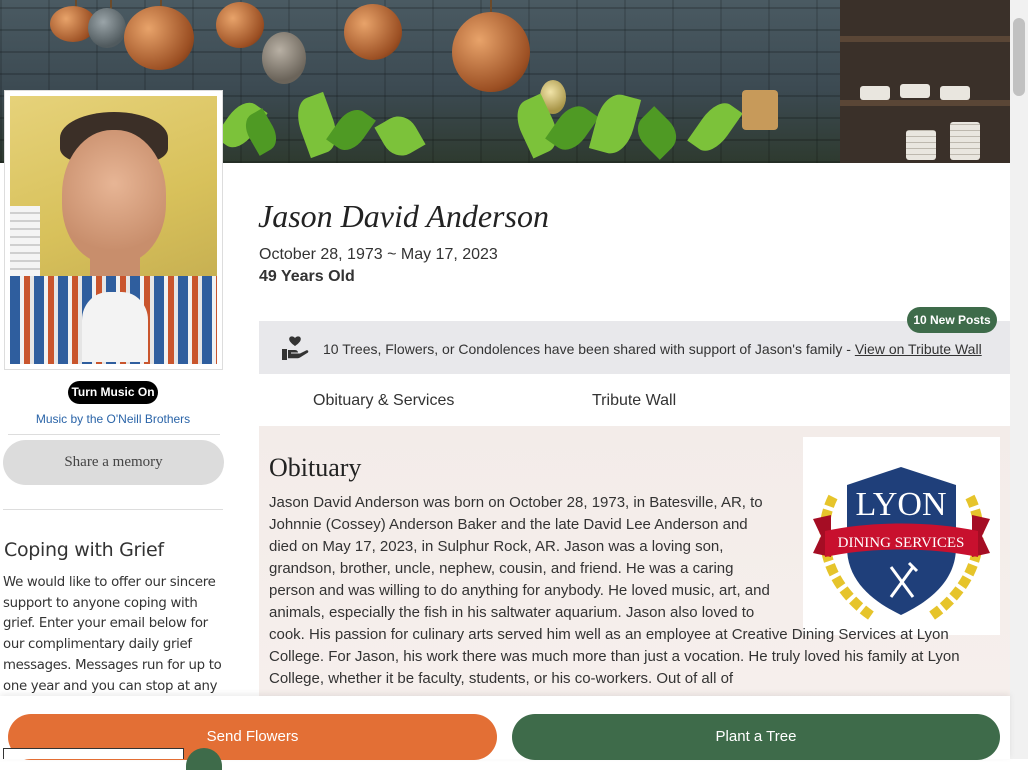  What do you see at coordinates (403, 216) in the screenshot?
I see `deceased-name: Jason David Anderson` at bounding box center [403, 216].